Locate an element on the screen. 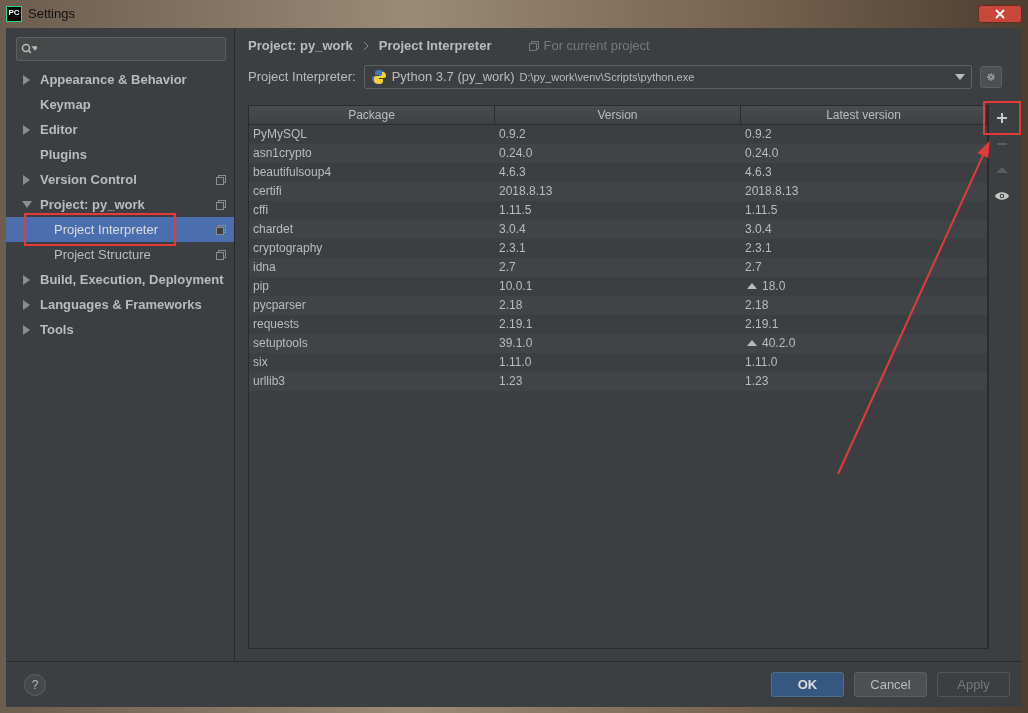 This screenshot has width=1028, height=713. python-icon is located at coordinates (378, 77).